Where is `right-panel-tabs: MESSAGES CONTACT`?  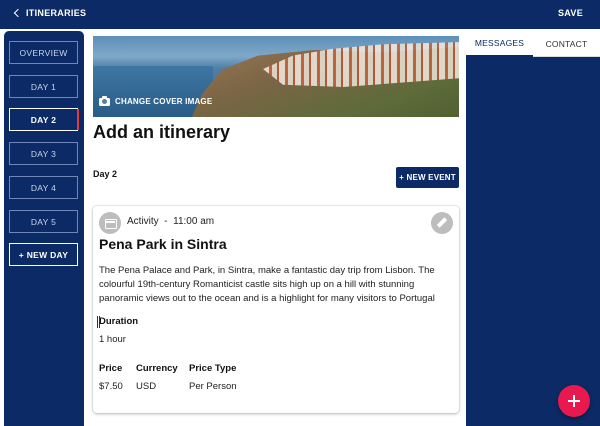 right-panel-tabs: MESSAGES CONTACT is located at coordinates (533, 44).